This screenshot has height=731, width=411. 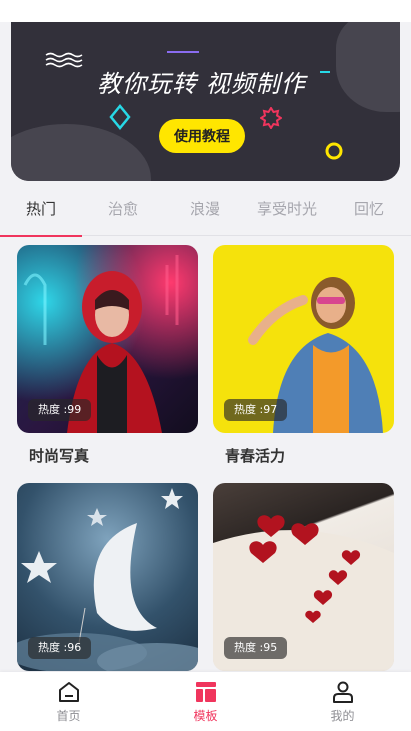 I want to click on tutorial-button: 使用教程, so click(x=202, y=136).